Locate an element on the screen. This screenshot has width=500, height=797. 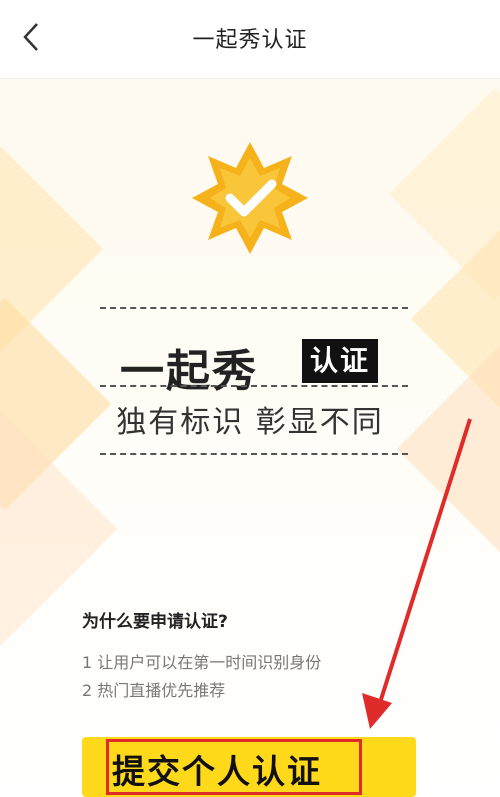
submit-personal-cert-button: 提交个人认证 is located at coordinates (249, 767).